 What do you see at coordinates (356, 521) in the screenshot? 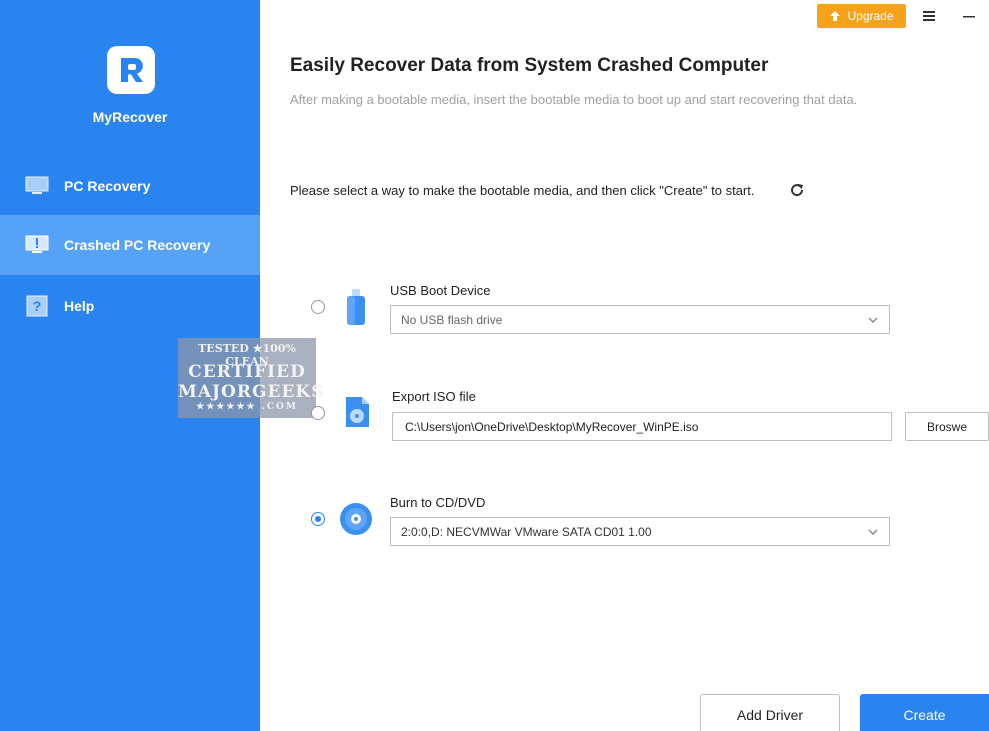
I see `disc-icon` at bounding box center [356, 521].